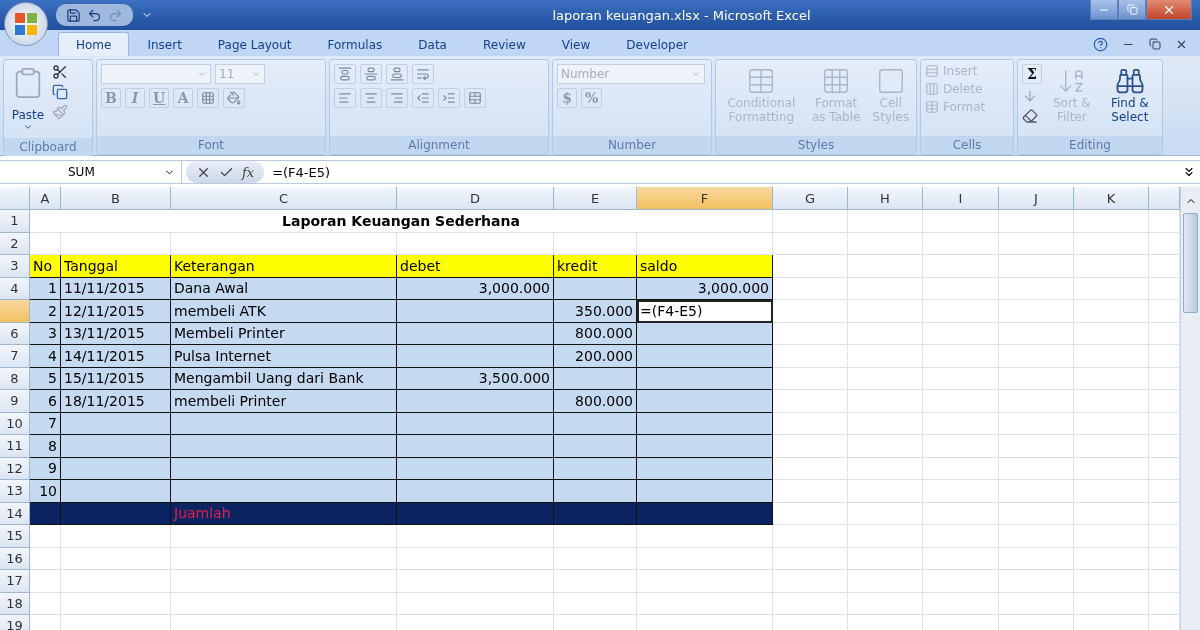 This screenshot has height=630, width=1200. Describe the element at coordinates (284, 401) in the screenshot. I see `table-cell: membeli Printer` at that location.